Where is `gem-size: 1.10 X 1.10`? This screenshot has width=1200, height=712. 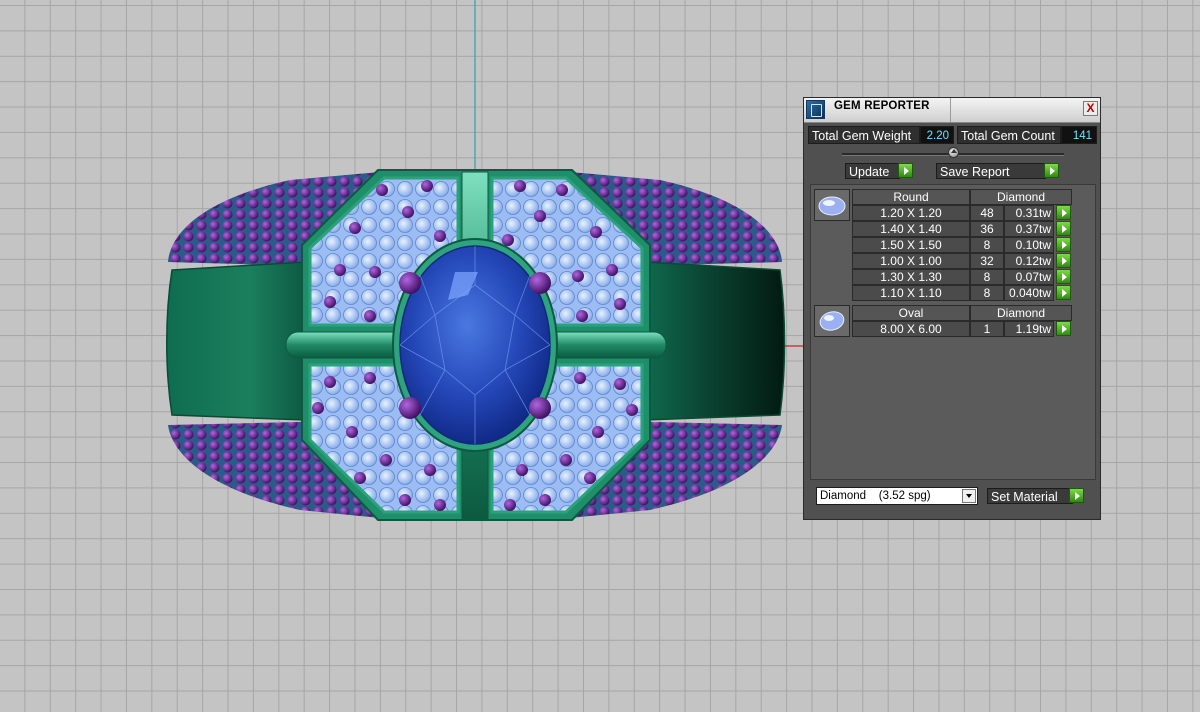
gem-size: 1.10 X 1.10 is located at coordinates (911, 293).